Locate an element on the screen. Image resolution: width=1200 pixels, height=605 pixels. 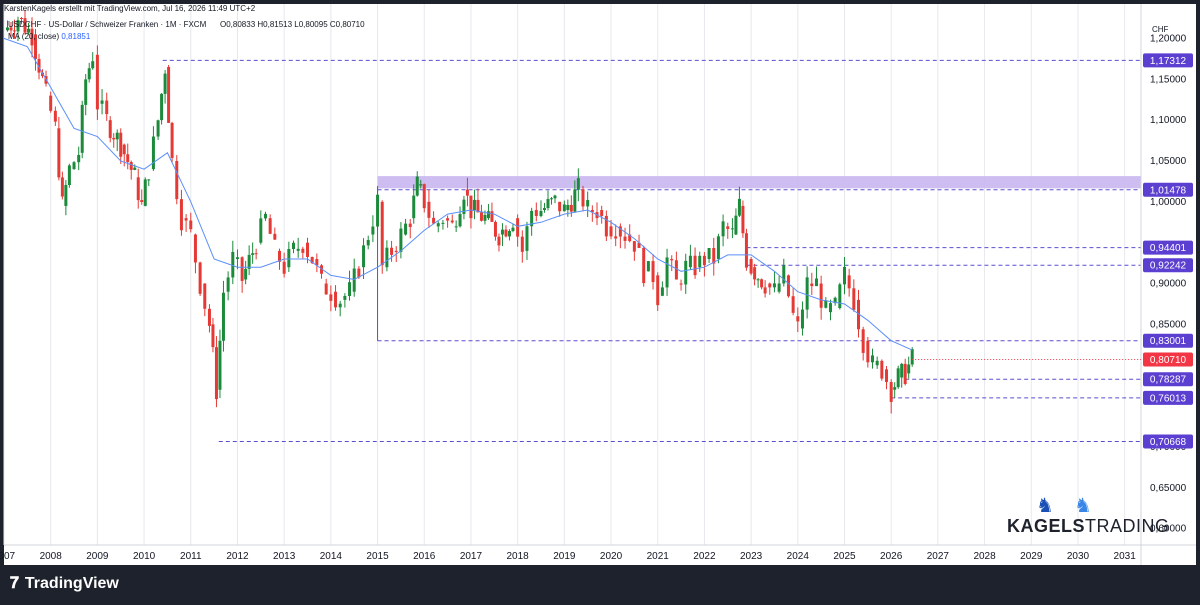
tradingview-logo: 𝟕 TradingView is located at coordinates (64, 584).